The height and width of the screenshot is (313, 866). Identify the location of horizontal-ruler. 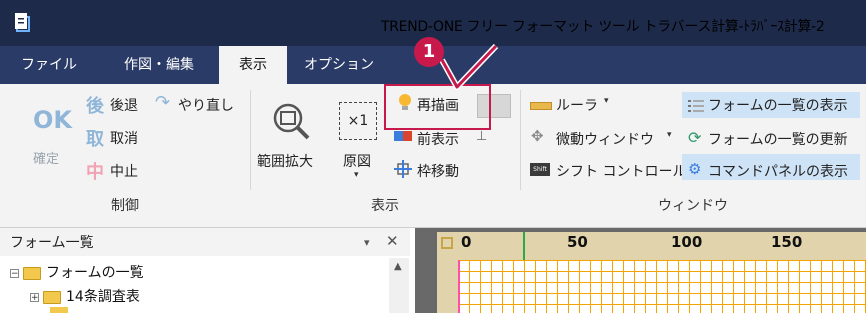
(662, 246).